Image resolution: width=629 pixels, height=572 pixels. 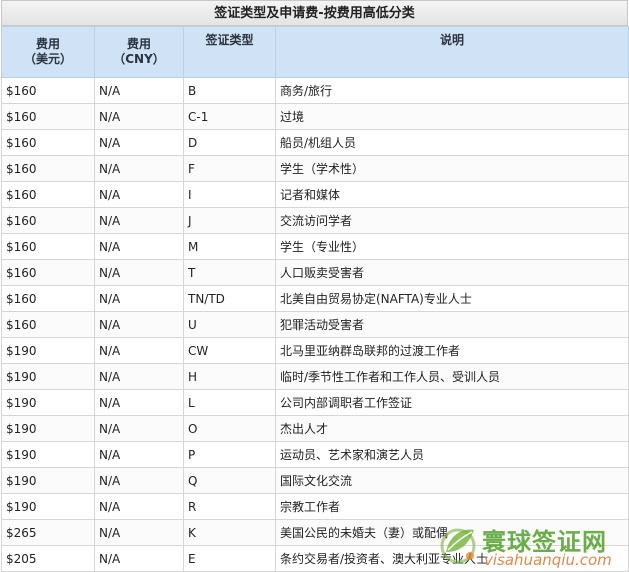 I want to click on table-row: $190 N/A Q 国际文化交流, so click(x=315, y=480).